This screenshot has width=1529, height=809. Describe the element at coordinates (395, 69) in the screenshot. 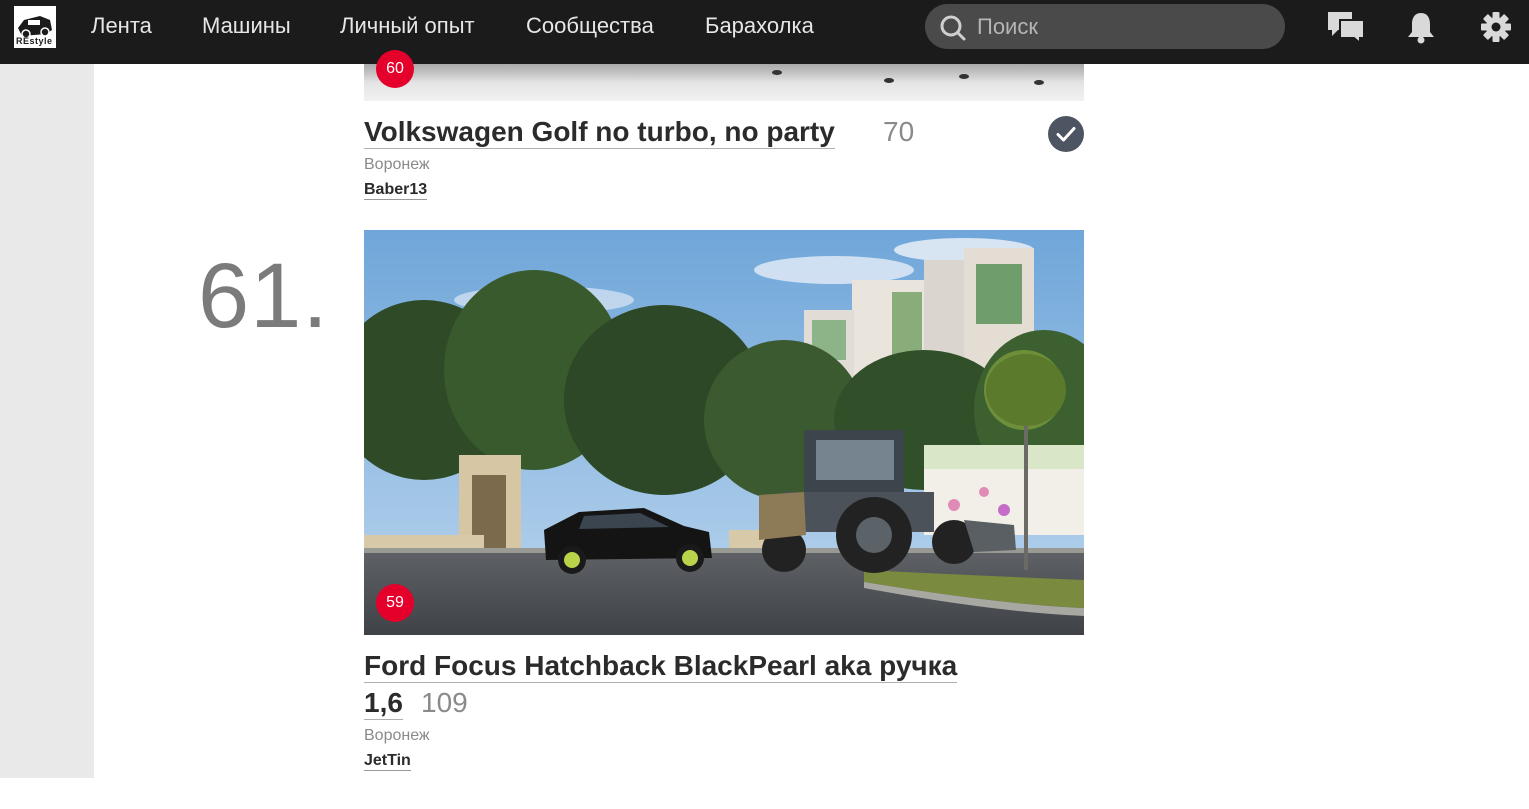

I see `position-badge: 60` at that location.